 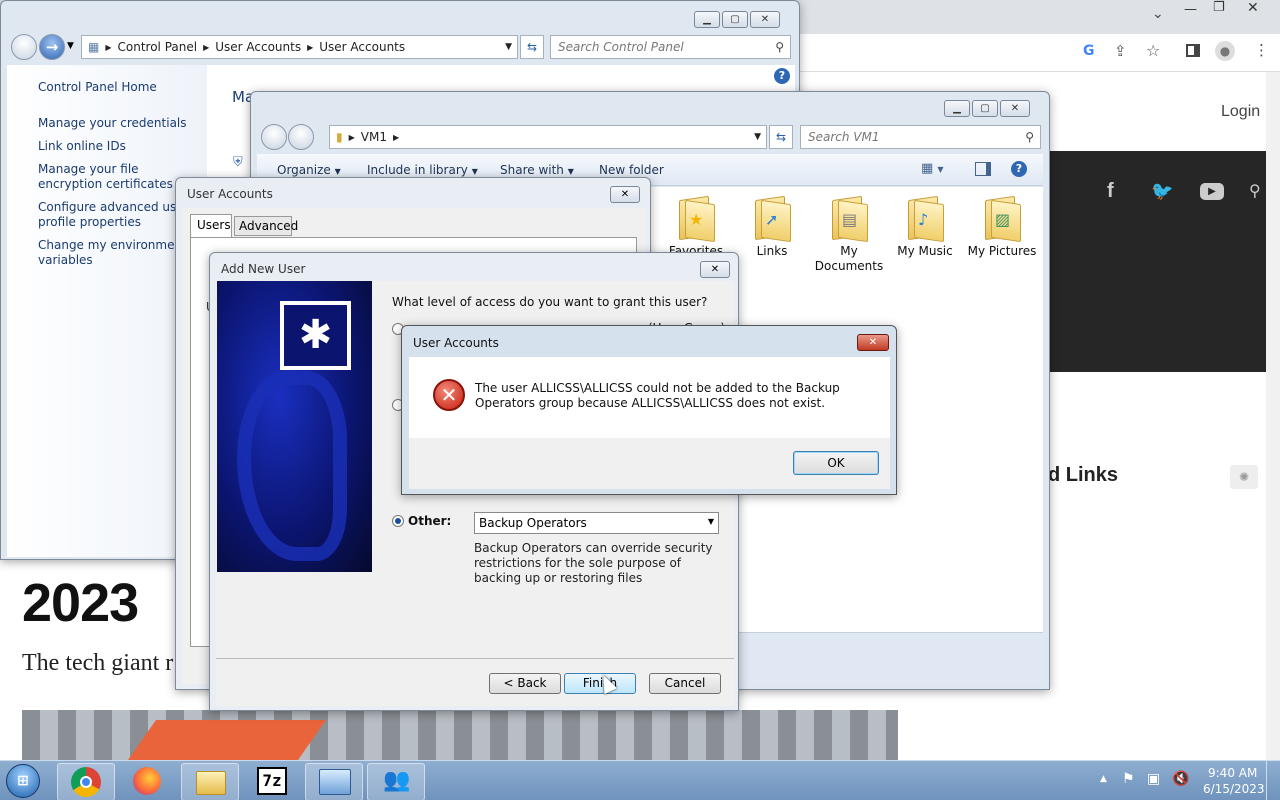 What do you see at coordinates (1193, 50) in the screenshot?
I see `sidebar-icon` at bounding box center [1193, 50].